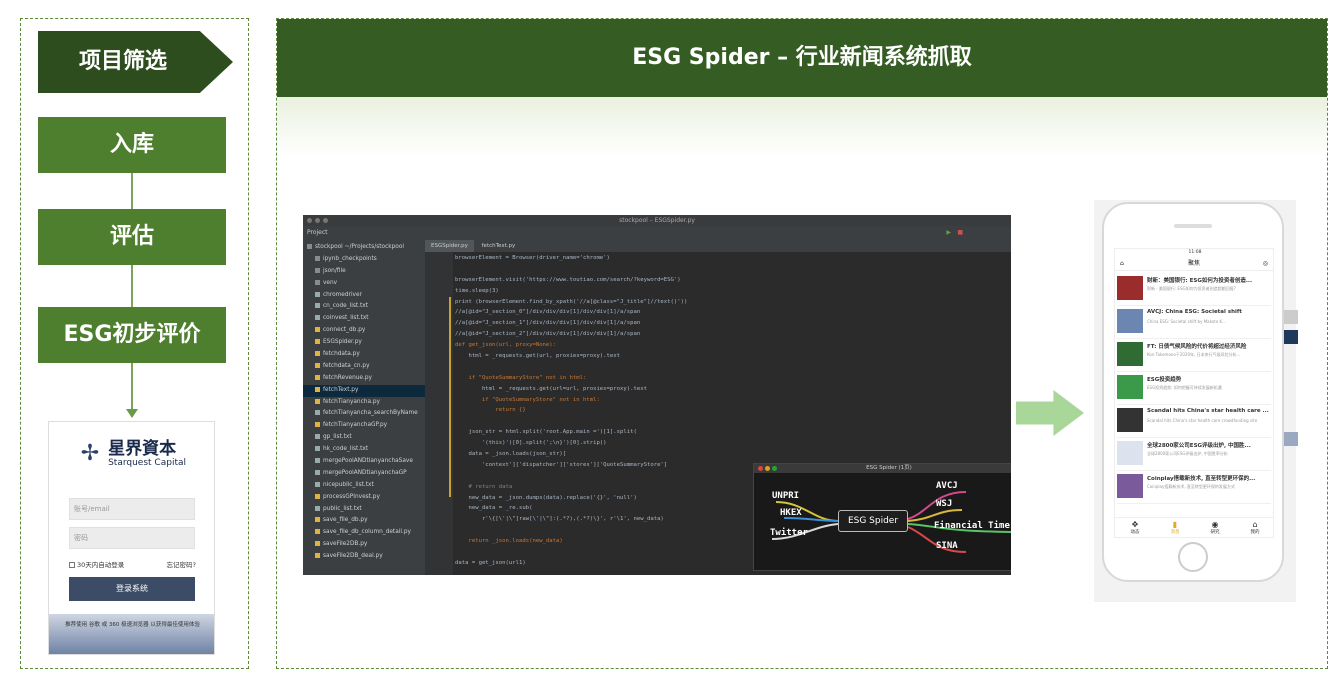 This screenshot has width=1342, height=688. I want to click on tree-item-label: saveFile2DB_deal.py, so click(353, 556).